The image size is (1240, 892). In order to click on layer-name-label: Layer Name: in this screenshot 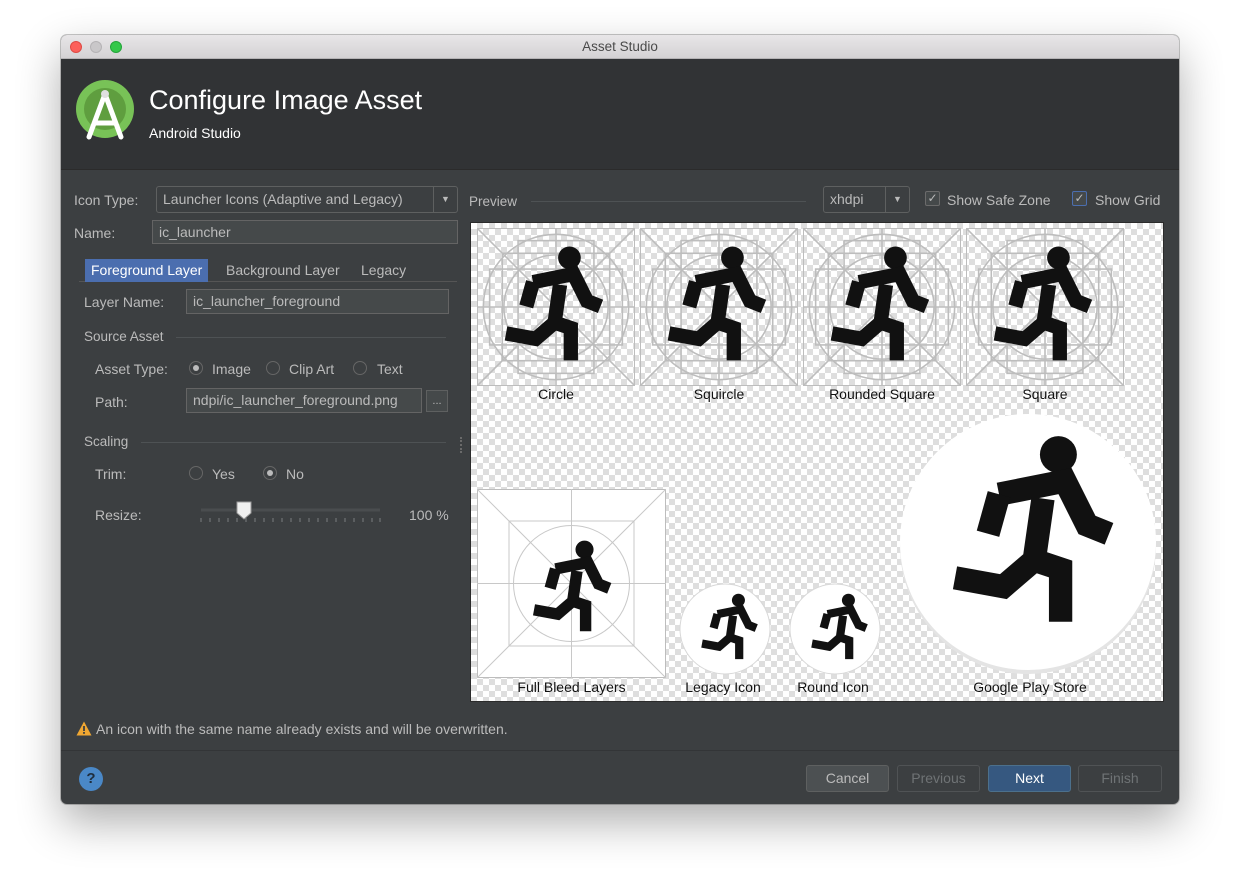, I will do `click(124, 302)`.